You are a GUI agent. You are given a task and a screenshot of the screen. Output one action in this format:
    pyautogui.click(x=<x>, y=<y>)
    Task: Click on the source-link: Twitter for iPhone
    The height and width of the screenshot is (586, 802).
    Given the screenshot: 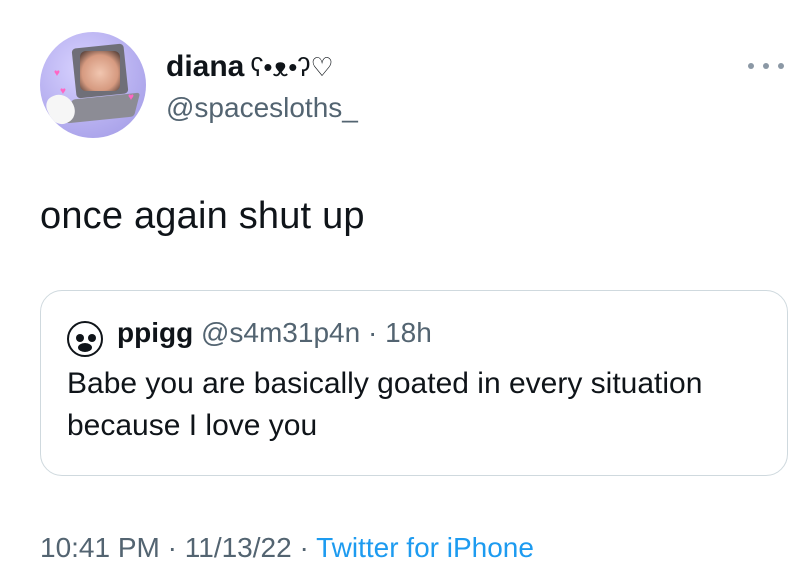 What is the action you would take?
    pyautogui.click(x=425, y=547)
    